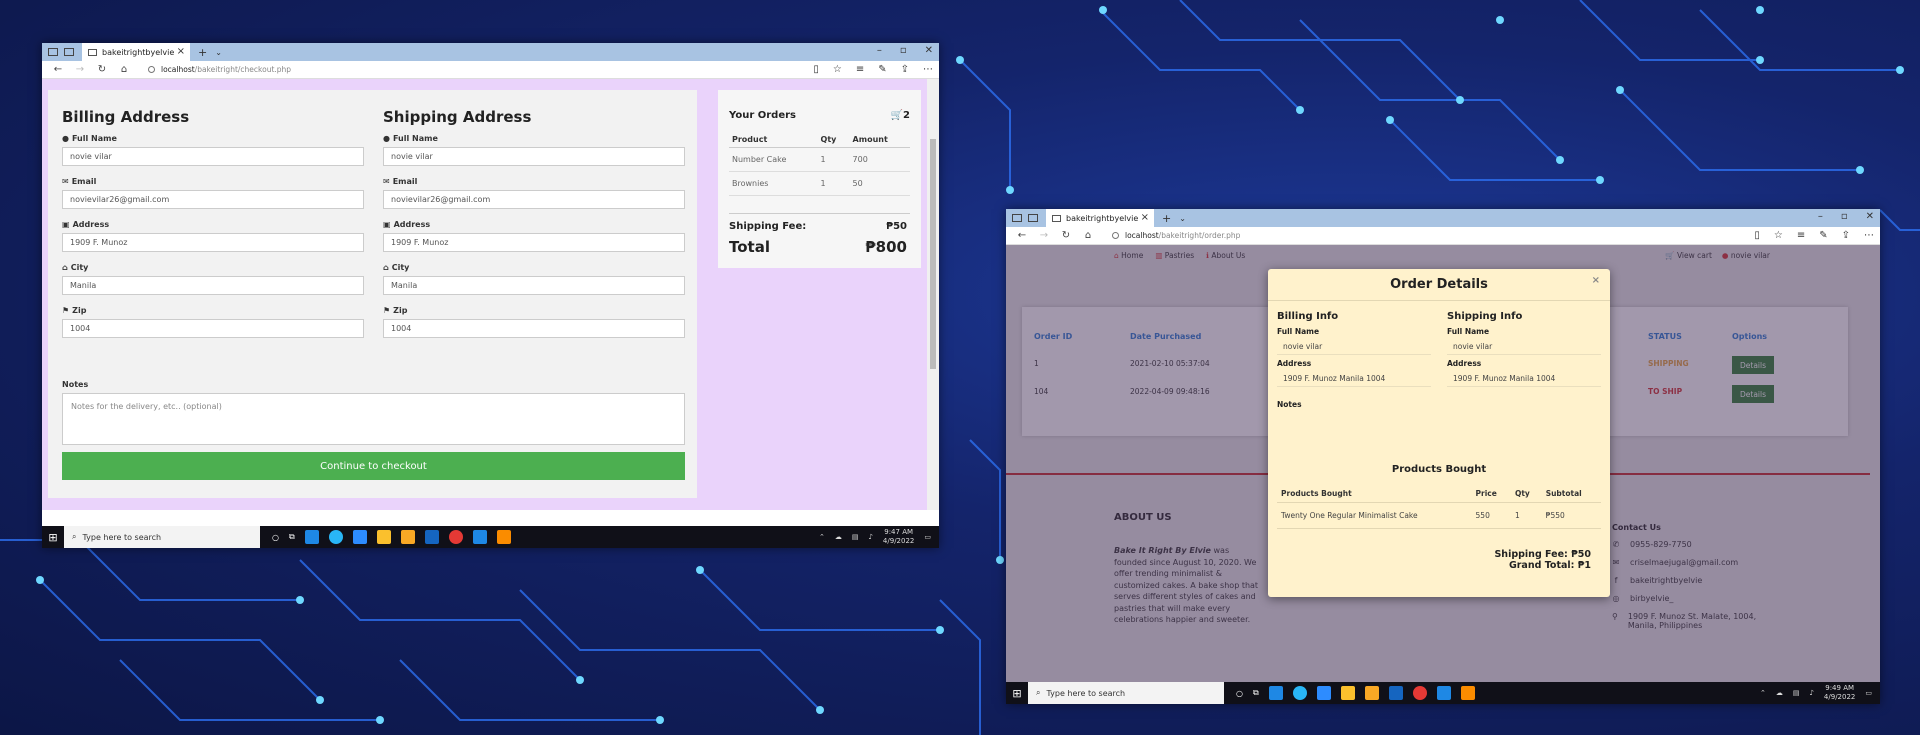 This screenshot has height=735, width=1920. I want to click on billing-email-input: novievilar26@gmail.com, so click(213, 199).